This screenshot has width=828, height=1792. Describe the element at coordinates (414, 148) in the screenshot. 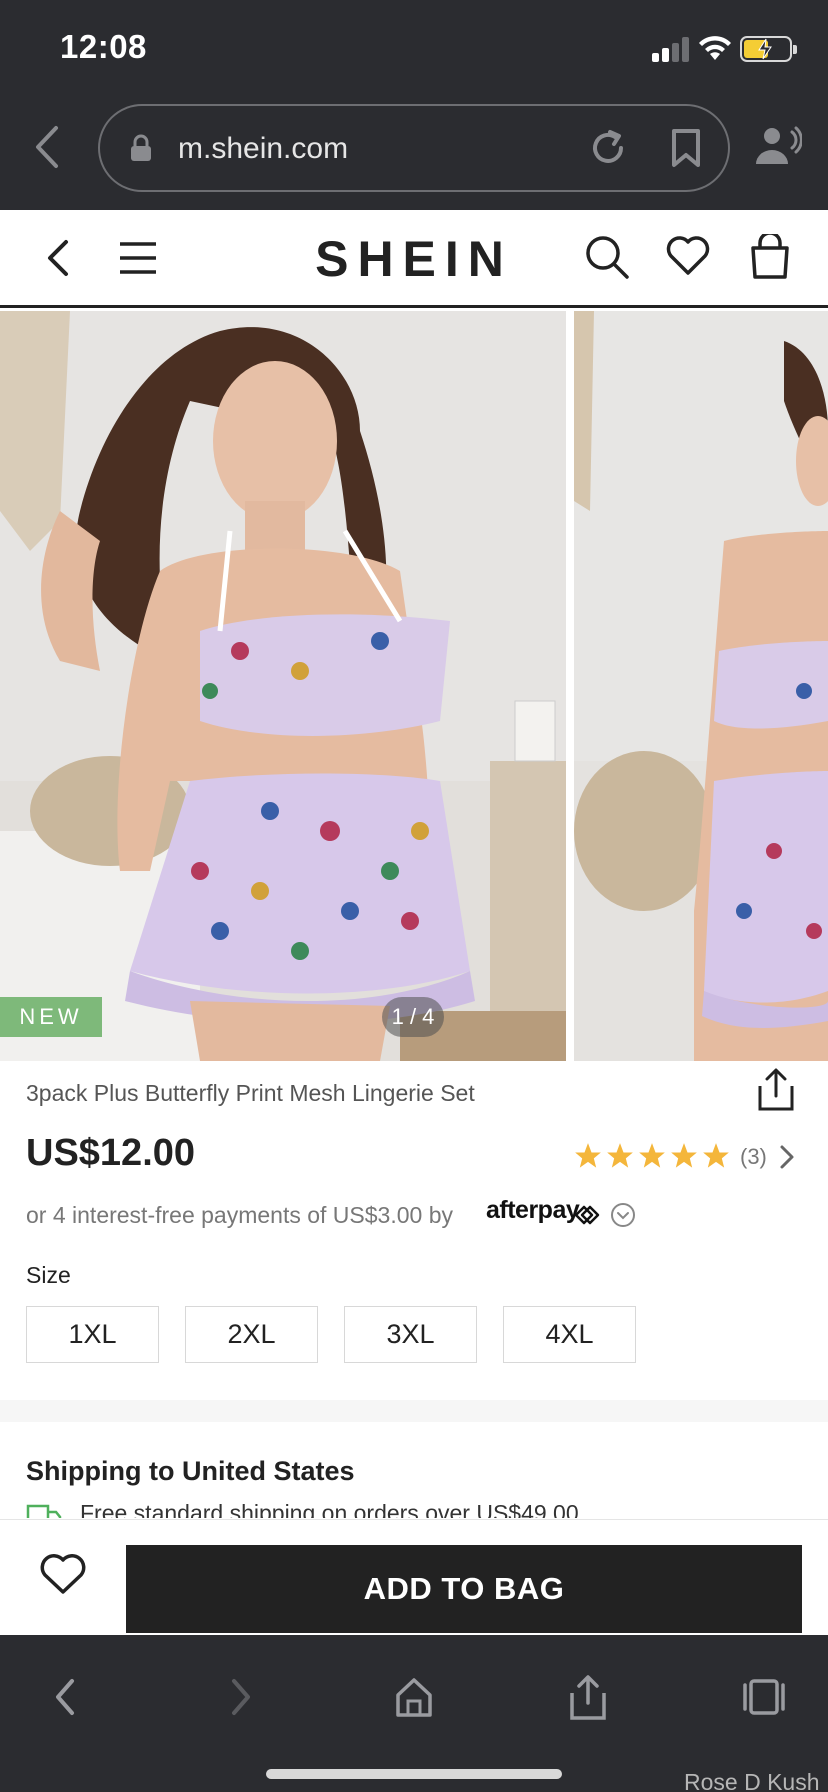

I see `url-field: m.shein.com` at that location.